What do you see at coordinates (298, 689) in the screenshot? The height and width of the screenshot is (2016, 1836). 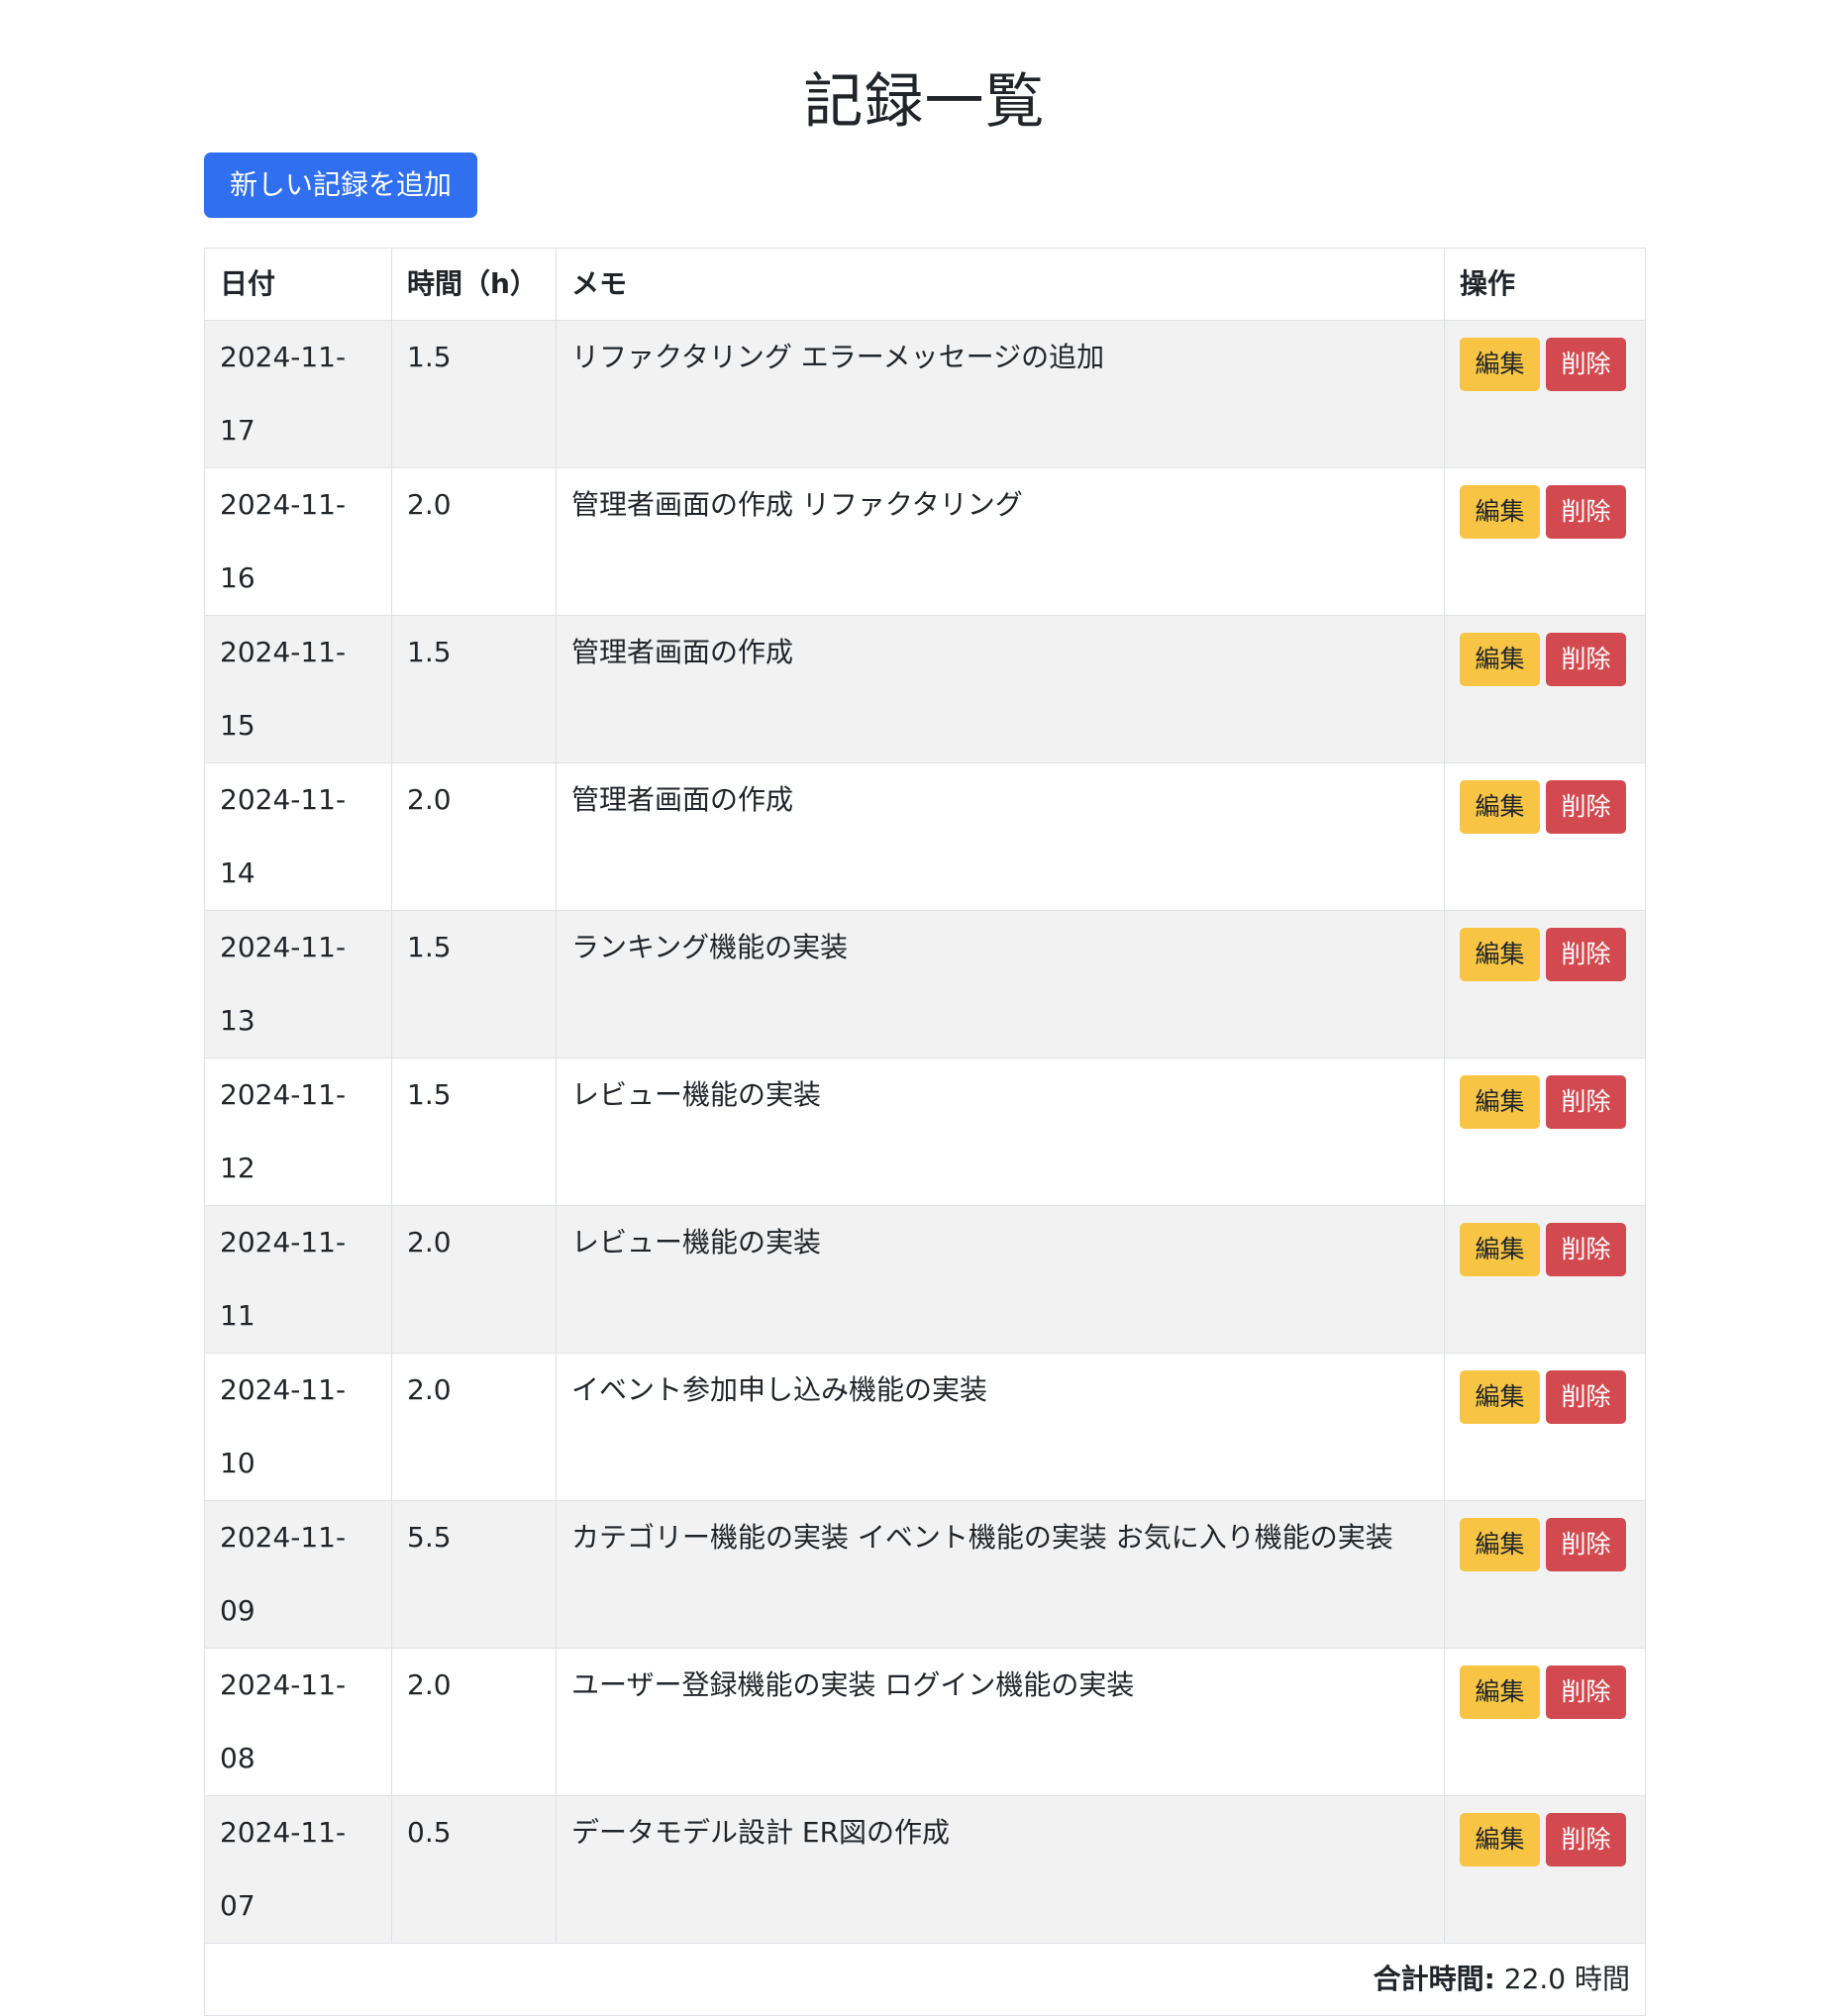 I see `cell-date: 2024-11-15` at bounding box center [298, 689].